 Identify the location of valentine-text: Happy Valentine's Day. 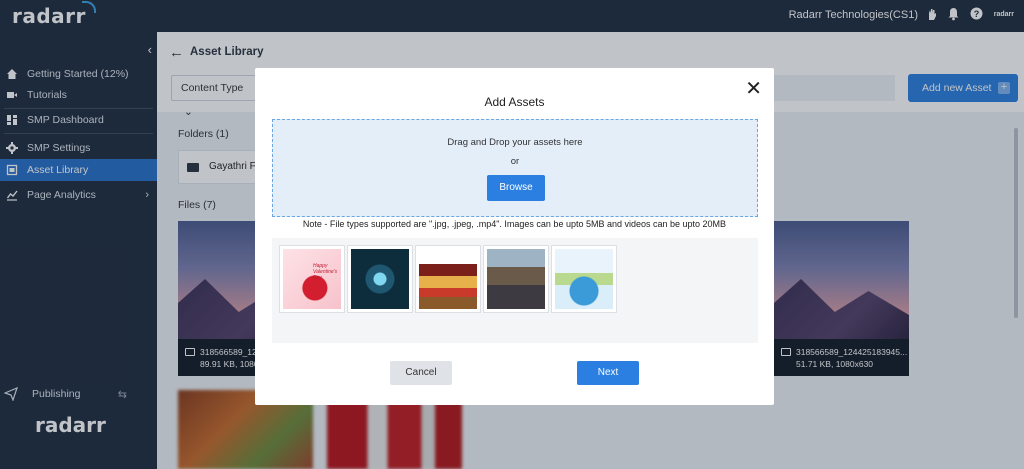
(325, 272).